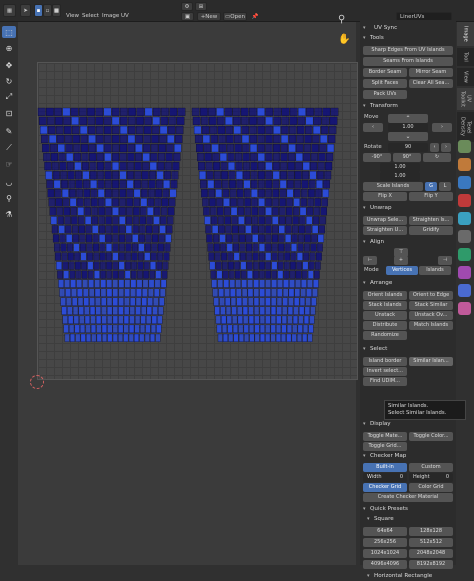 The width and height of the screenshot is (474, 581). What do you see at coordinates (385, 531) in the screenshot?
I see `preset-64-button: 64x64` at bounding box center [385, 531].